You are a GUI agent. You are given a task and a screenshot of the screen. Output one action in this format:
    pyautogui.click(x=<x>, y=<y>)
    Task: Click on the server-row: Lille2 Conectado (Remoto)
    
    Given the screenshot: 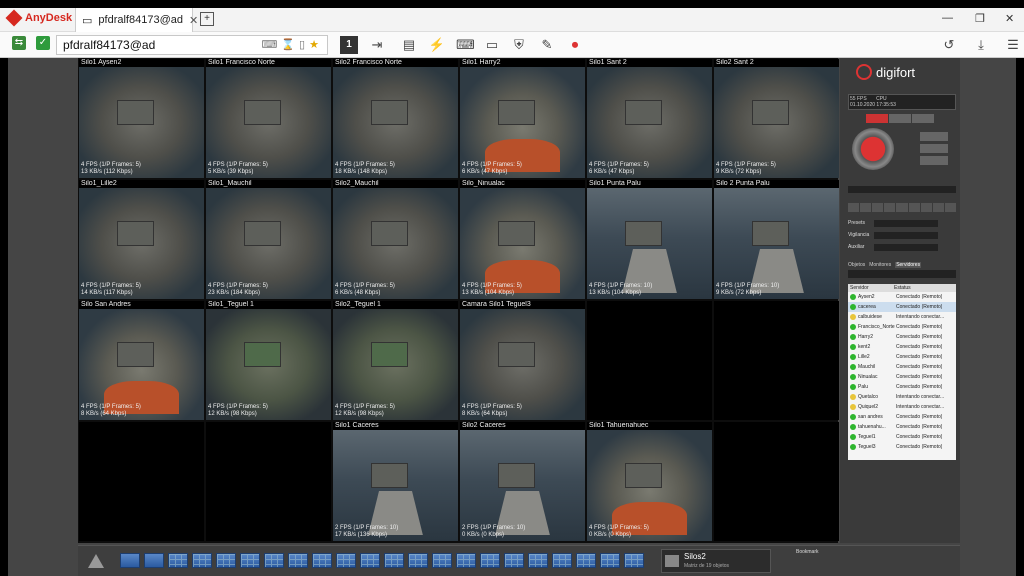 What is the action you would take?
    pyautogui.click(x=902, y=357)
    